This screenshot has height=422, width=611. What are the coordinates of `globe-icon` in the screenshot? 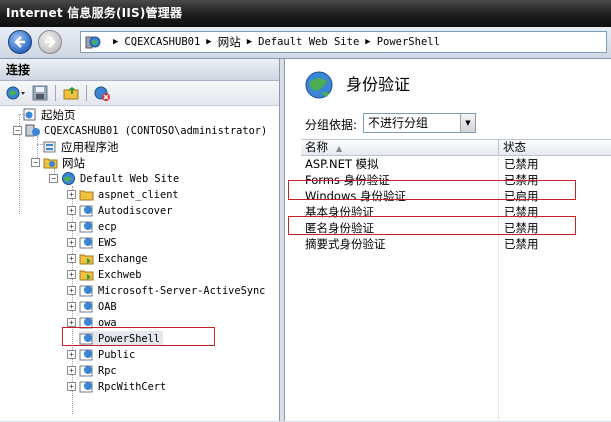 It's located at (68, 178).